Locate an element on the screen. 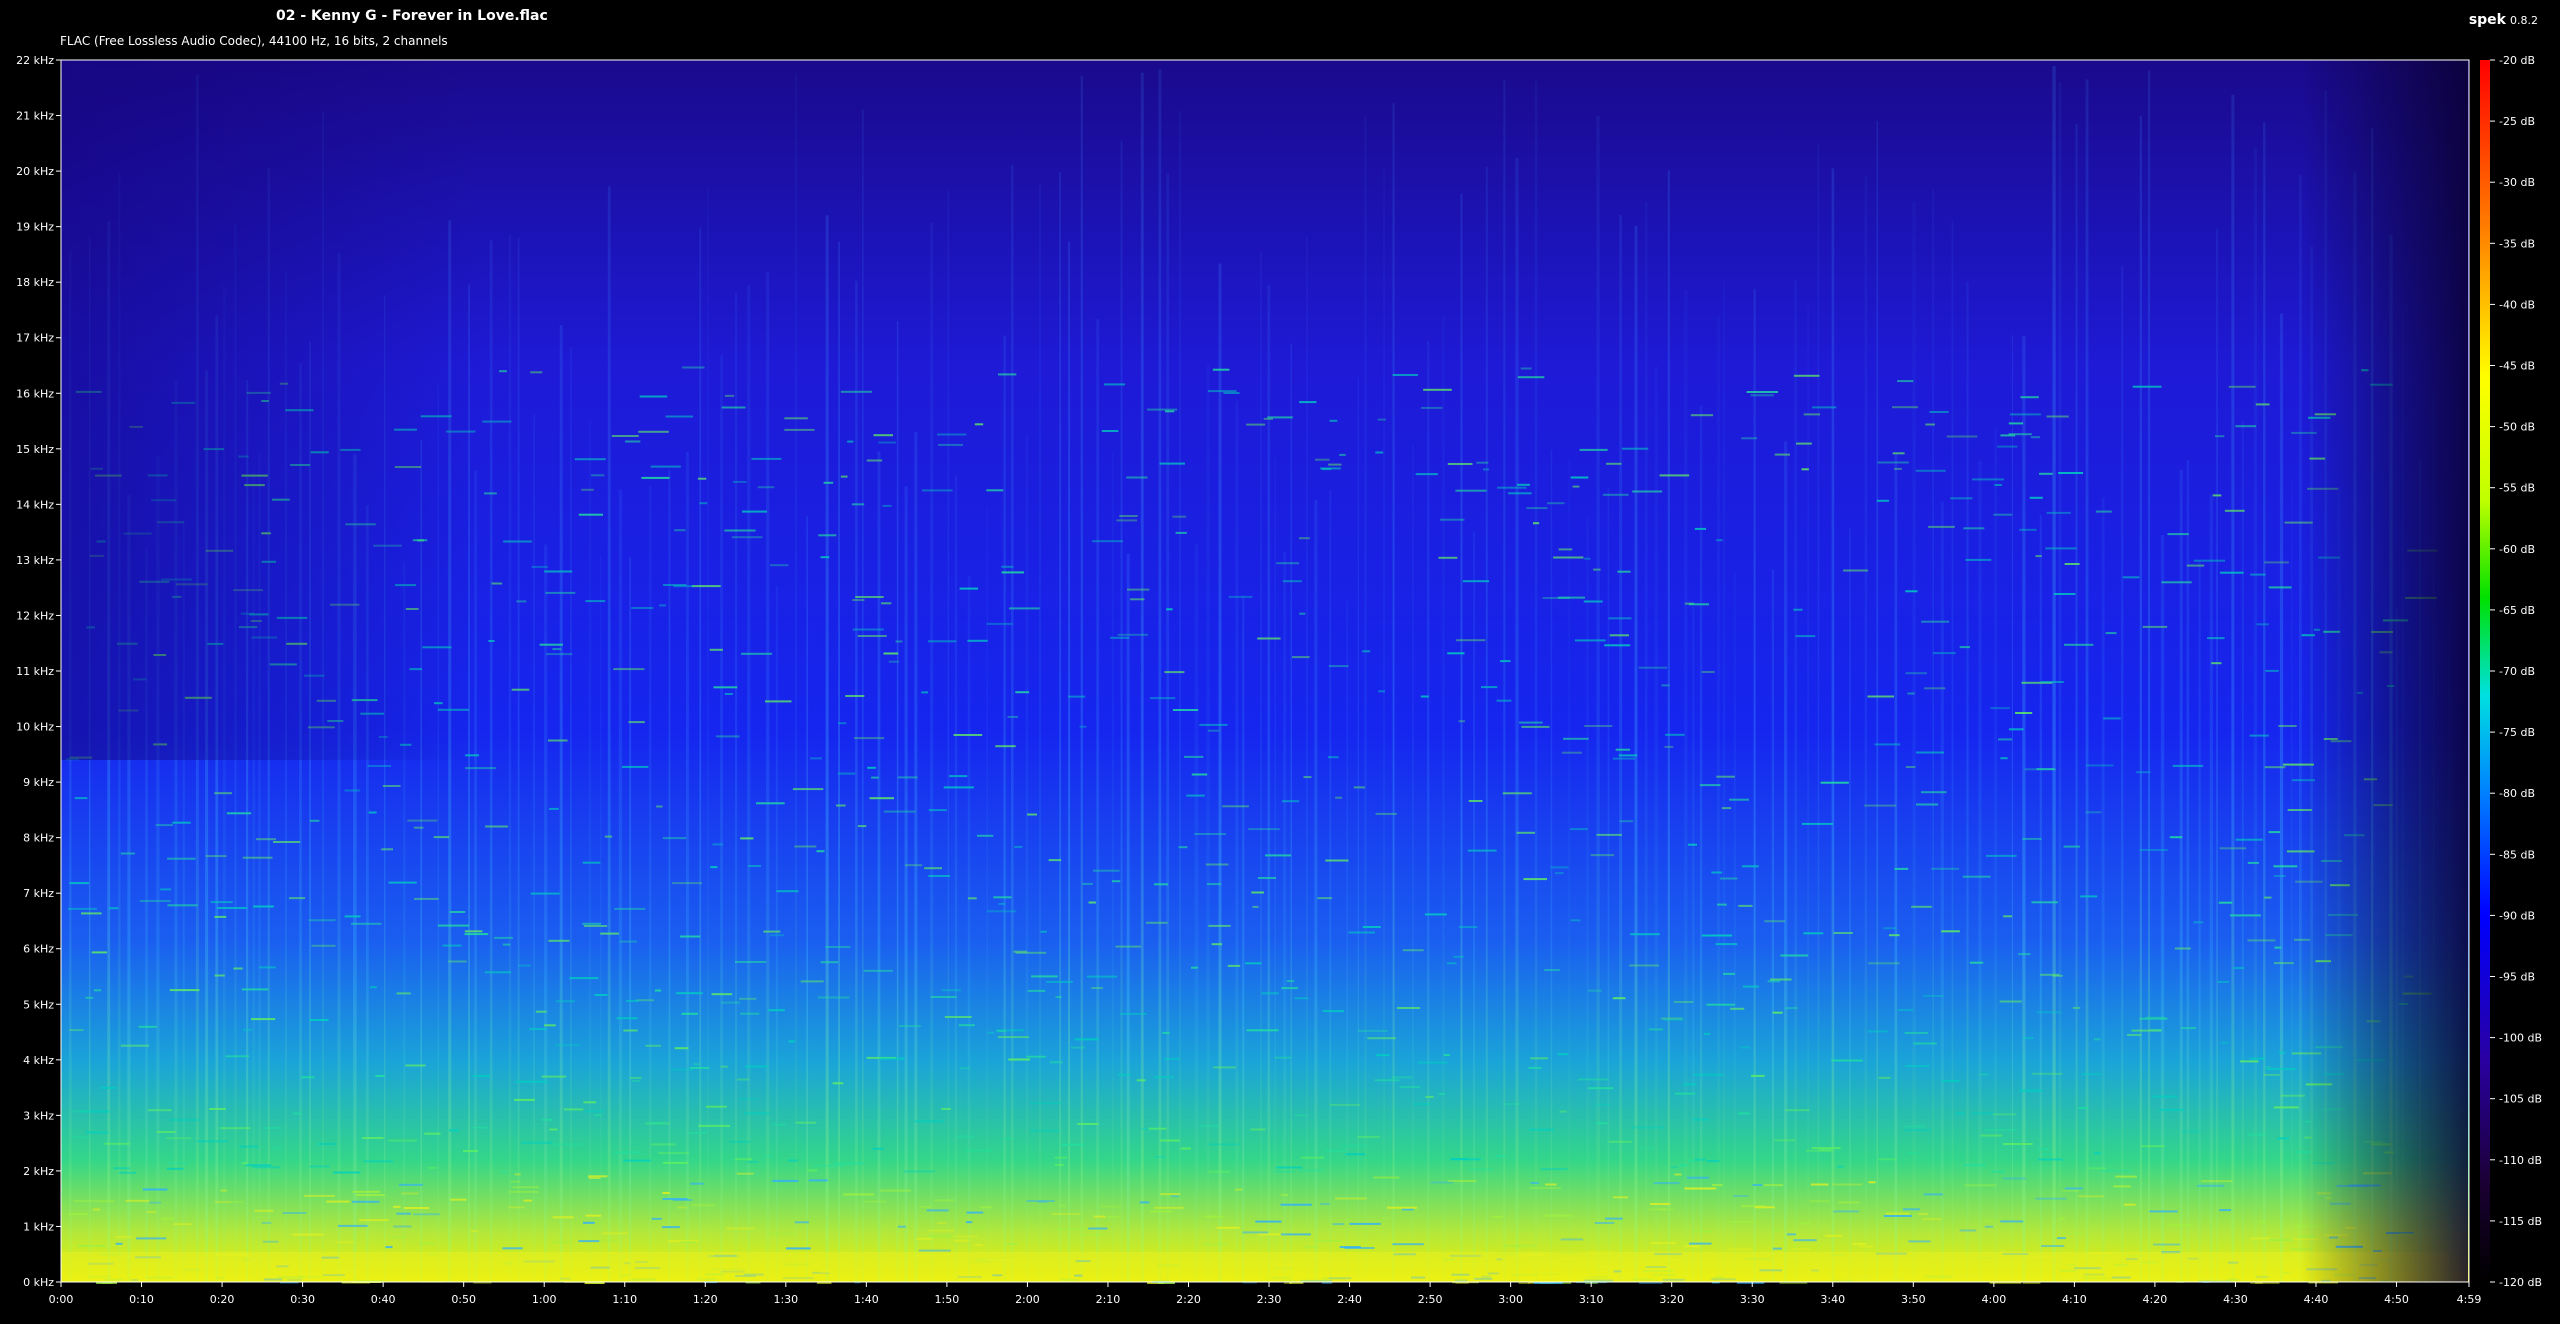  db-tick-label: -50 dB is located at coordinates (2517, 427).